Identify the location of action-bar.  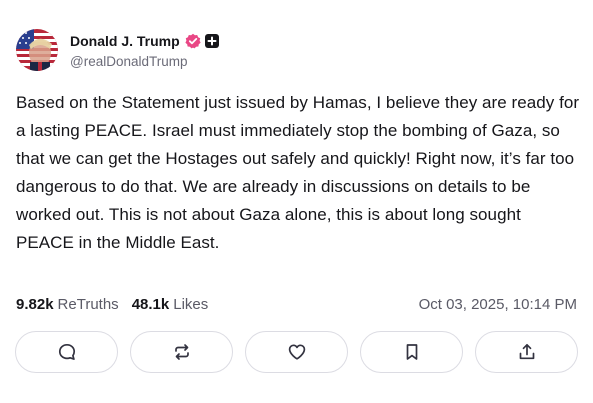
(296, 353).